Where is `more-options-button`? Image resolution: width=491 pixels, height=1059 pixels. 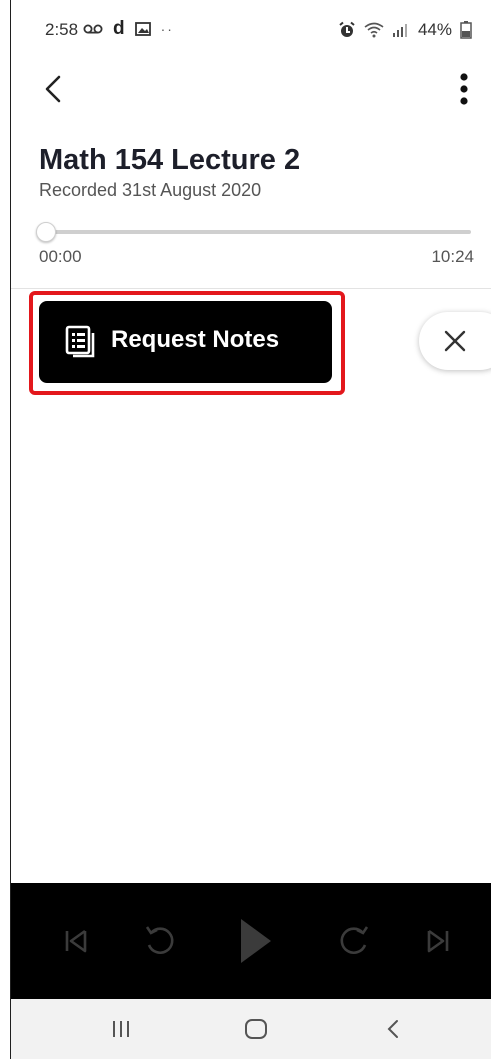
more-options-button is located at coordinates (464, 90).